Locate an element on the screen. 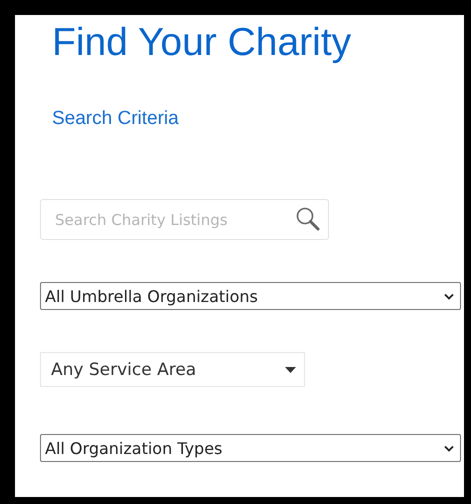 The width and height of the screenshot is (471, 504). filter-dropdown: Any Service Area is located at coordinates (172, 369).